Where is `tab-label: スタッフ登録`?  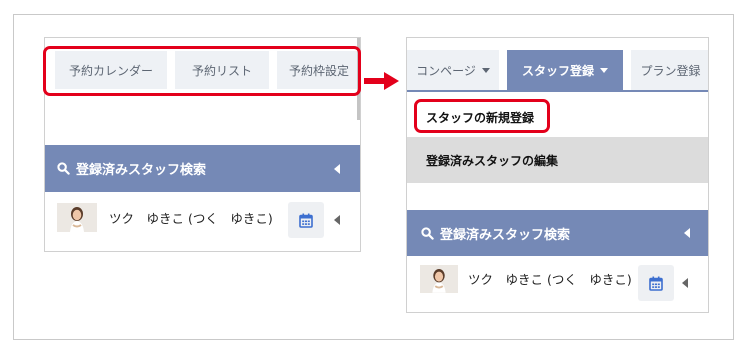
tab-label: スタッフ登録 is located at coordinates (557, 70).